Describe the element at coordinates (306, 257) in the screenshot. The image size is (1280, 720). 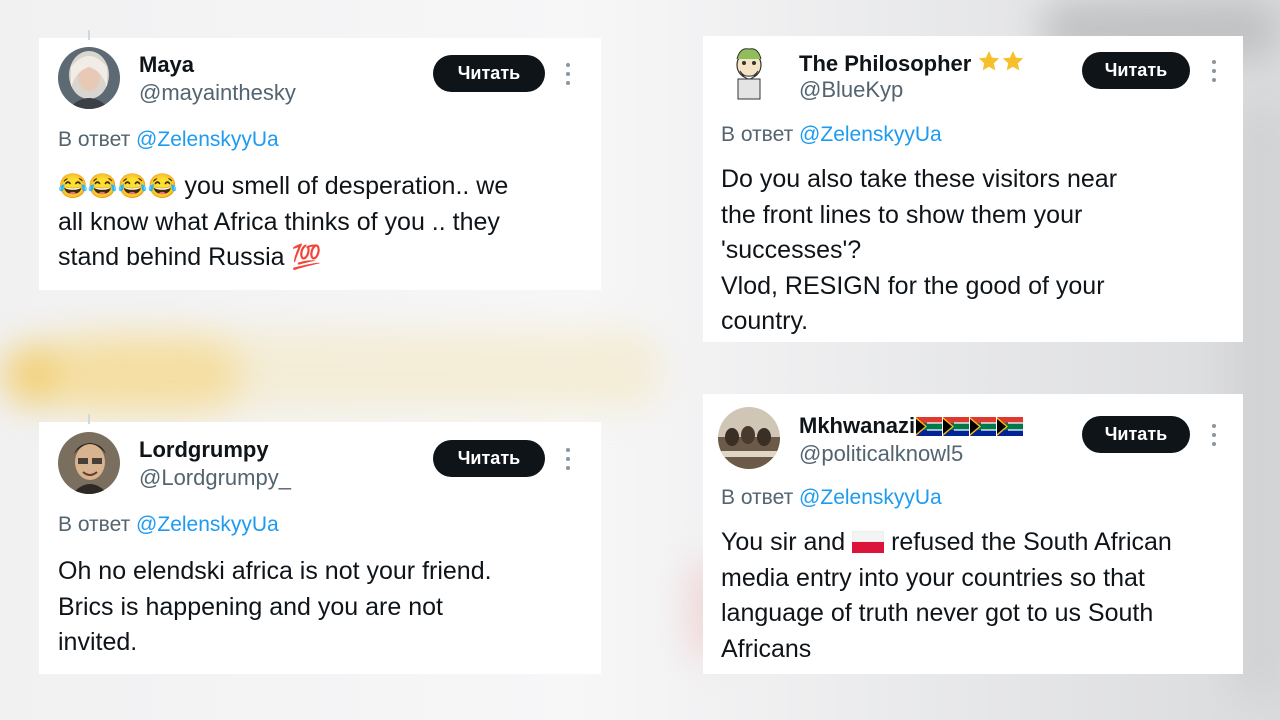
I see `hundred-points-icon: 💯` at that location.